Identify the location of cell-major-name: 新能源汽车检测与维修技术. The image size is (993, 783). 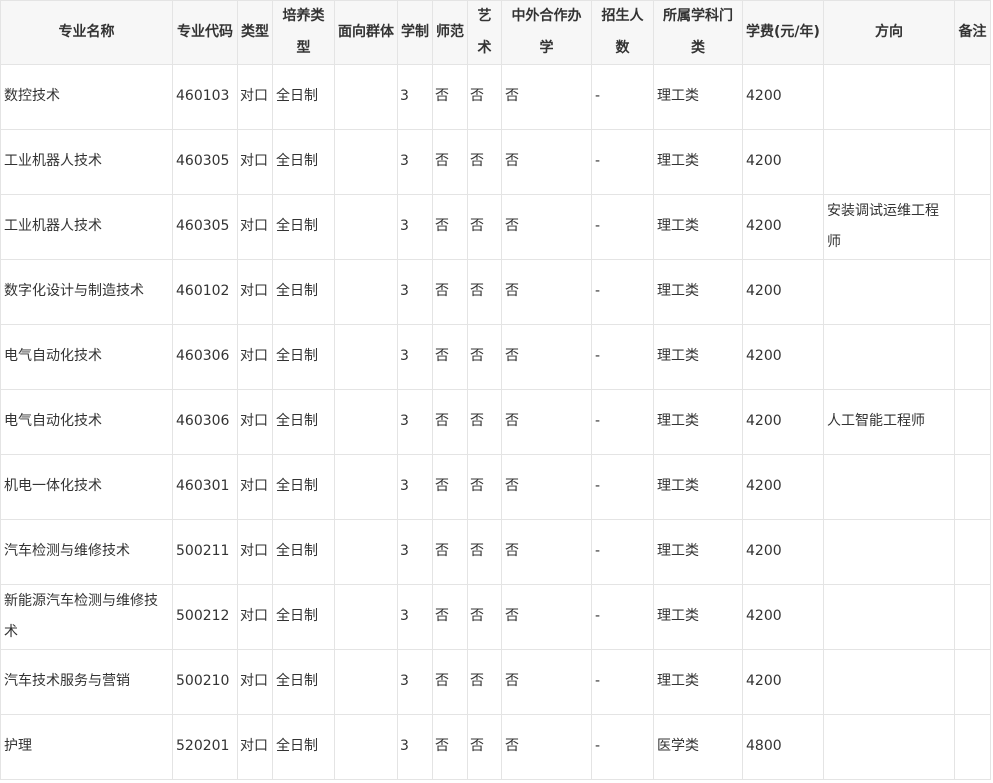
(86, 617).